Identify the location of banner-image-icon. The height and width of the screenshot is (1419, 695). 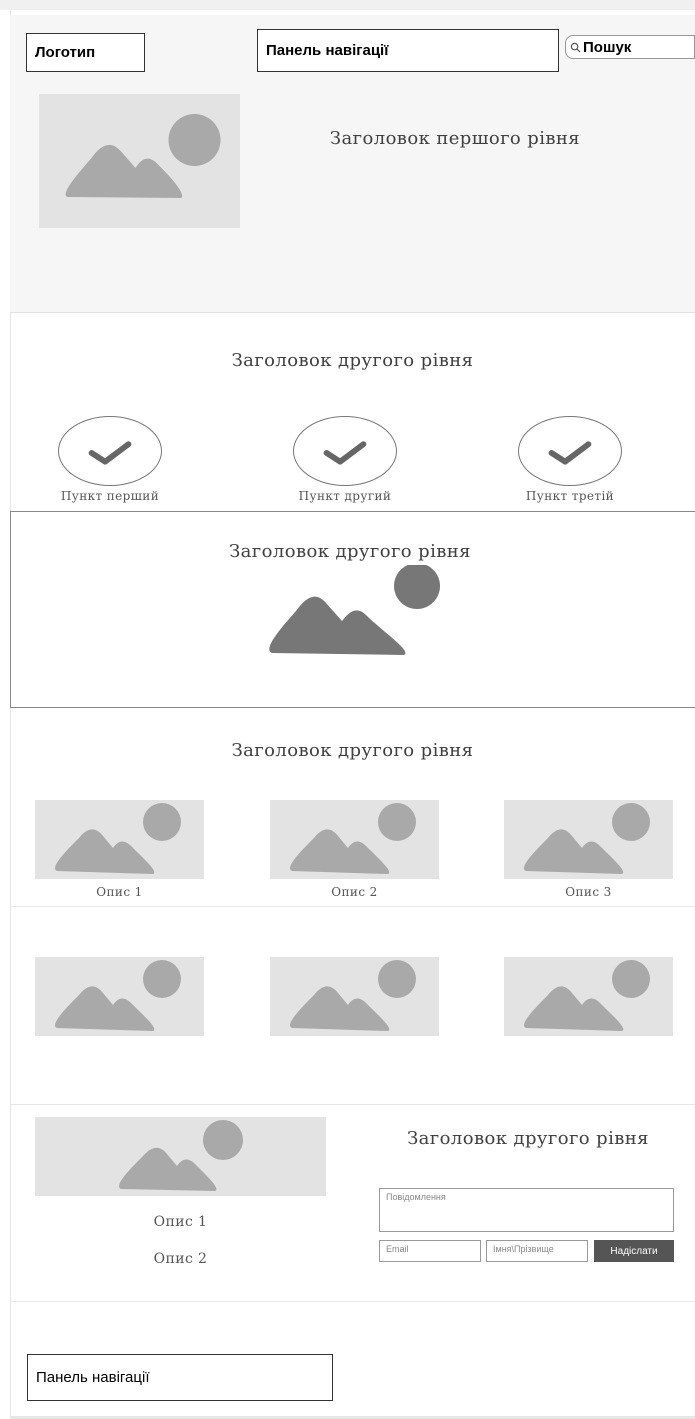
(357, 611).